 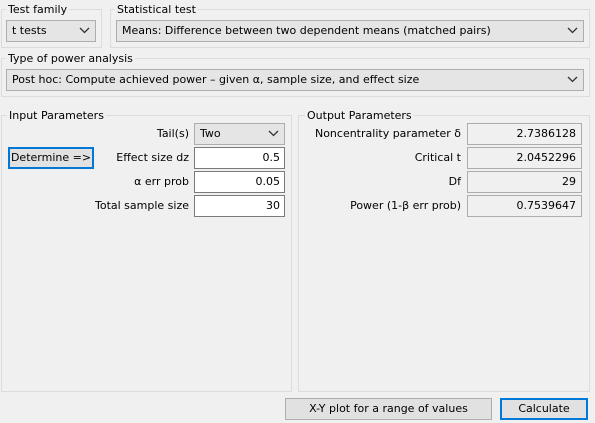 I want to click on sample-size-label: Total sample size, so click(x=141, y=205).